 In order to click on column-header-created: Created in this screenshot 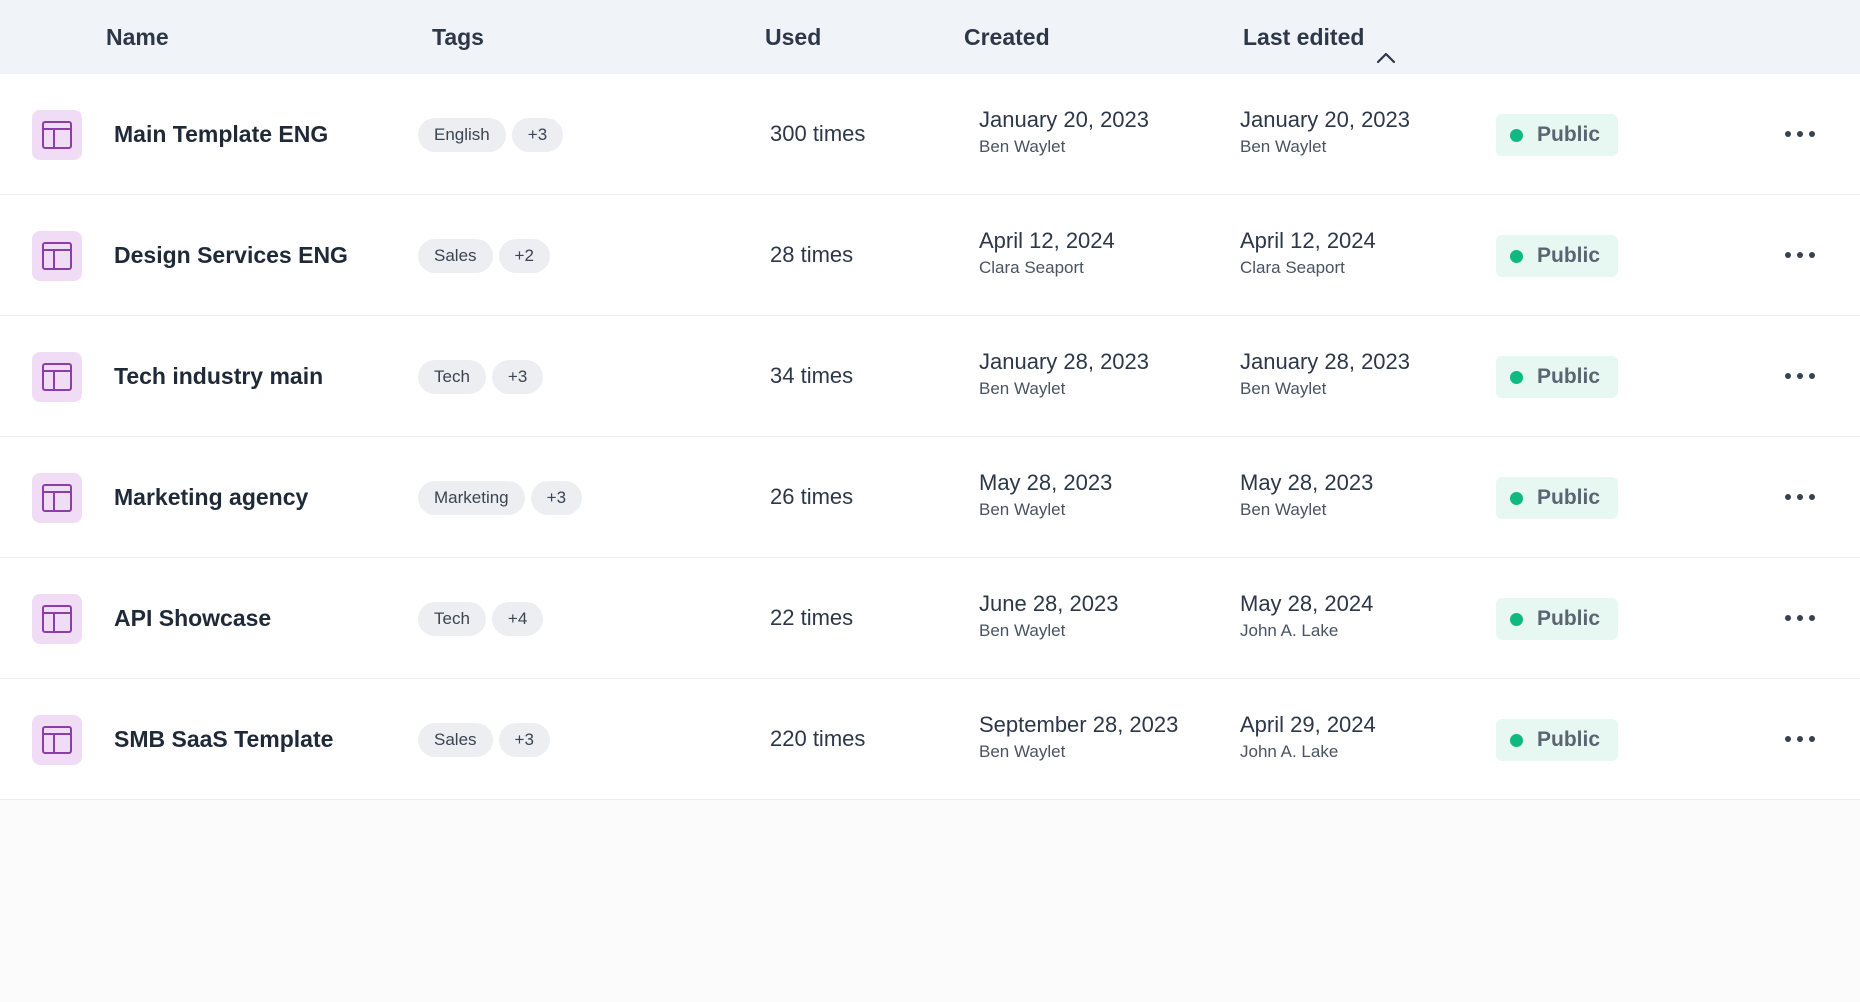, I will do `click(1007, 37)`.